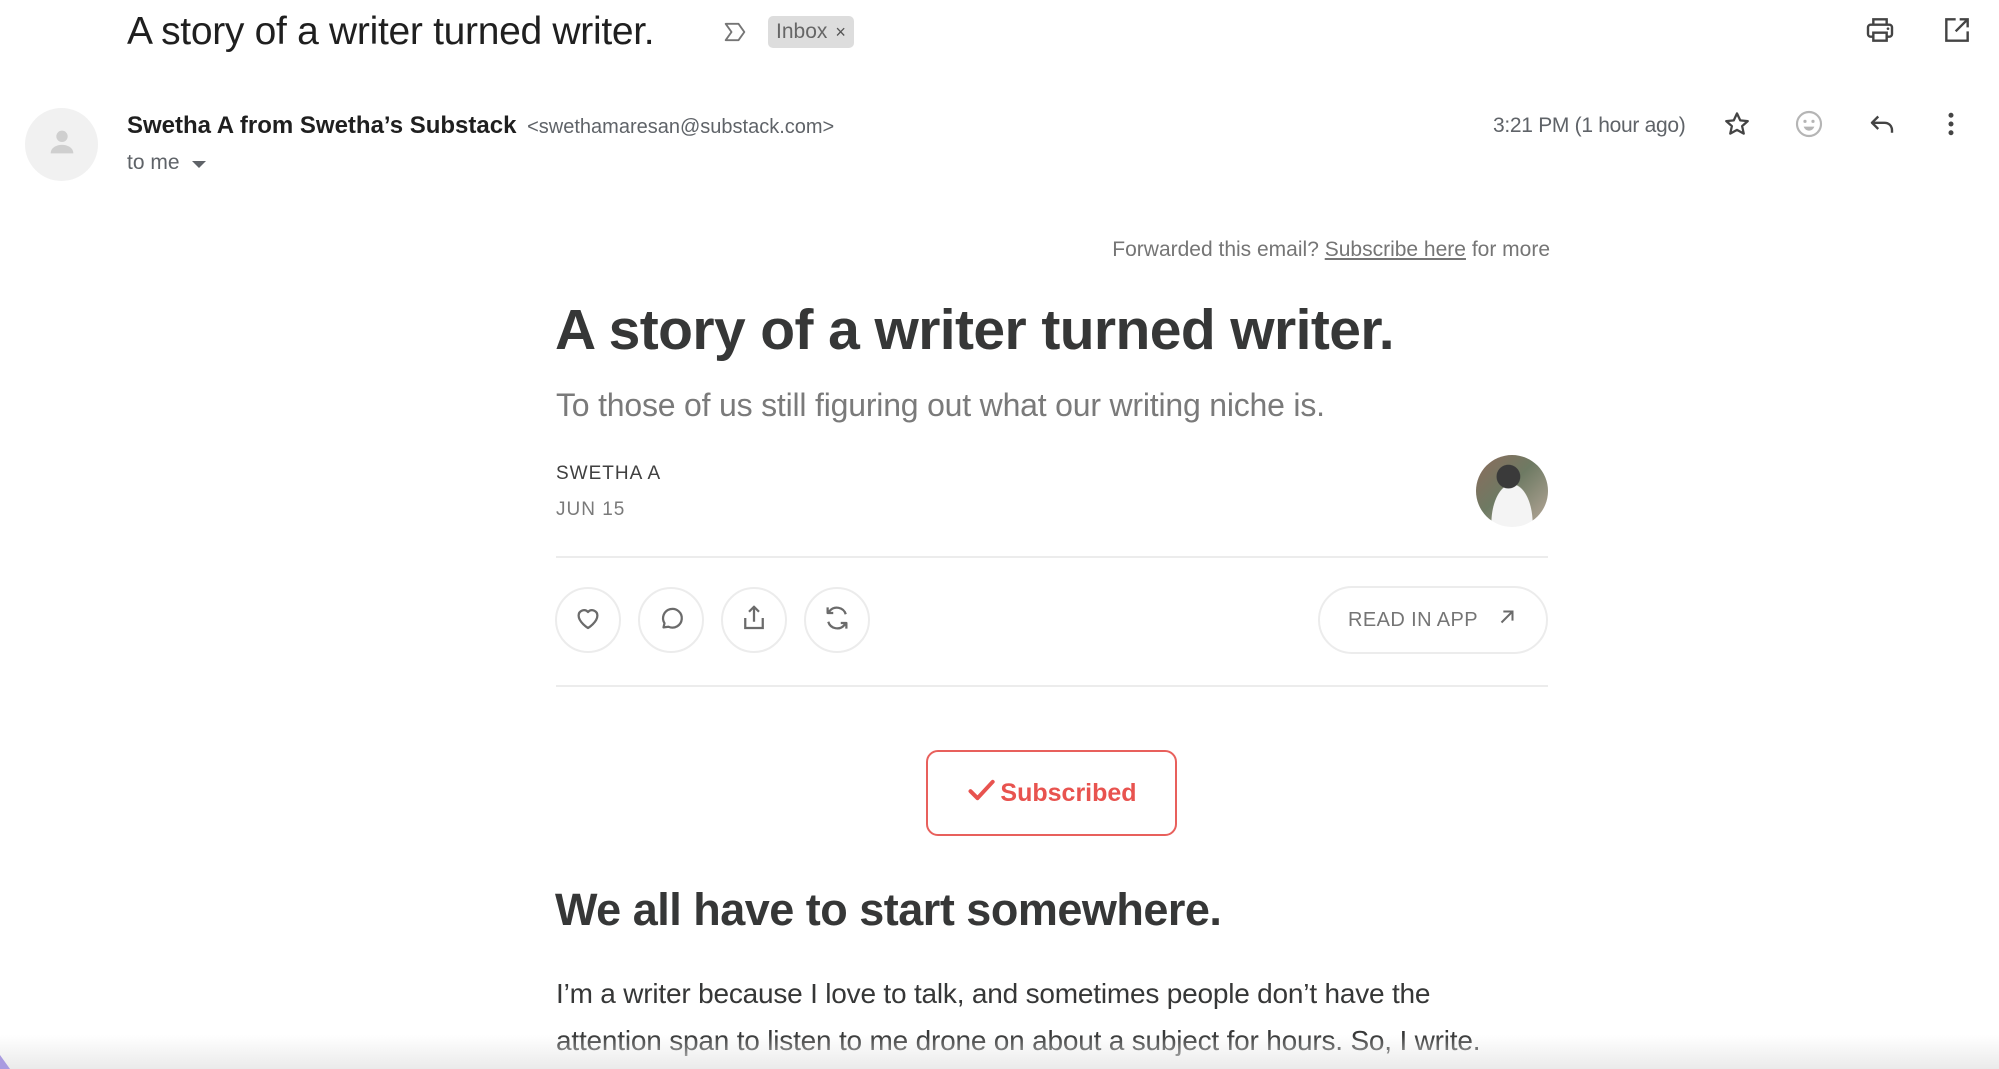 Image resolution: width=1999 pixels, height=1069 pixels. I want to click on share-upload-icon, so click(754, 620).